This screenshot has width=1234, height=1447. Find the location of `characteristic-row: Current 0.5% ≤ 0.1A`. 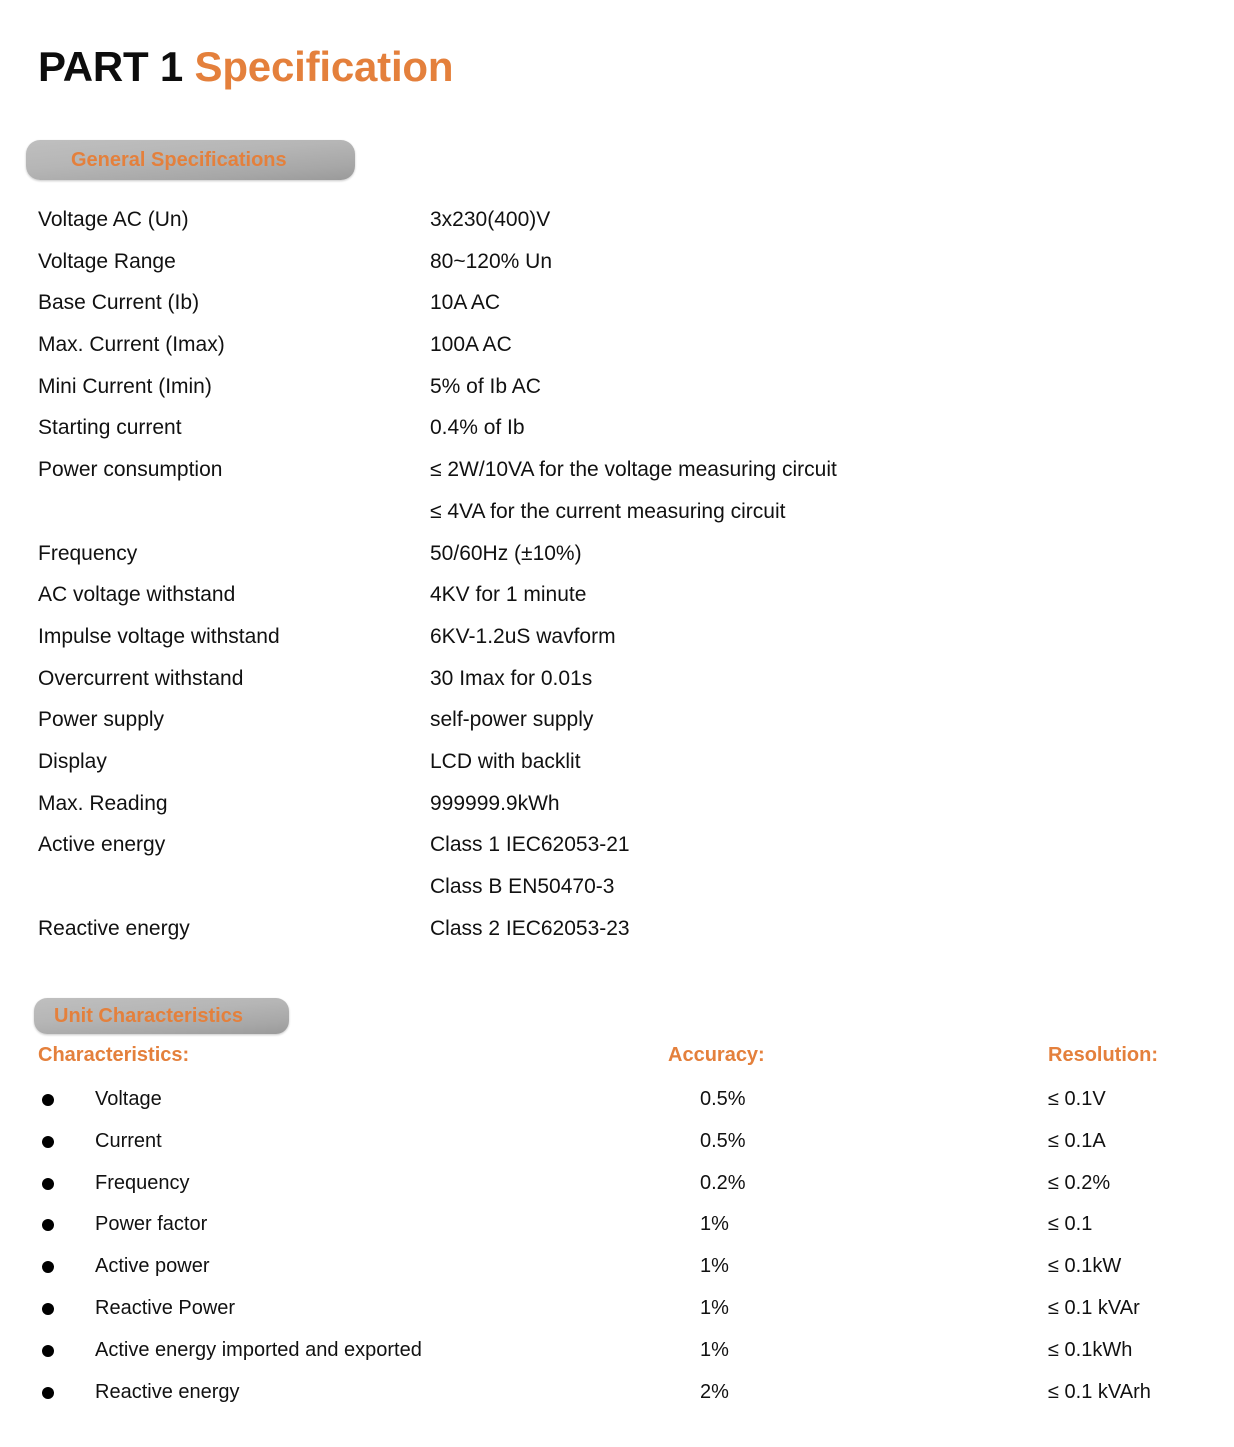

characteristic-row: Current 0.5% ≤ 0.1A is located at coordinates (617, 1148).